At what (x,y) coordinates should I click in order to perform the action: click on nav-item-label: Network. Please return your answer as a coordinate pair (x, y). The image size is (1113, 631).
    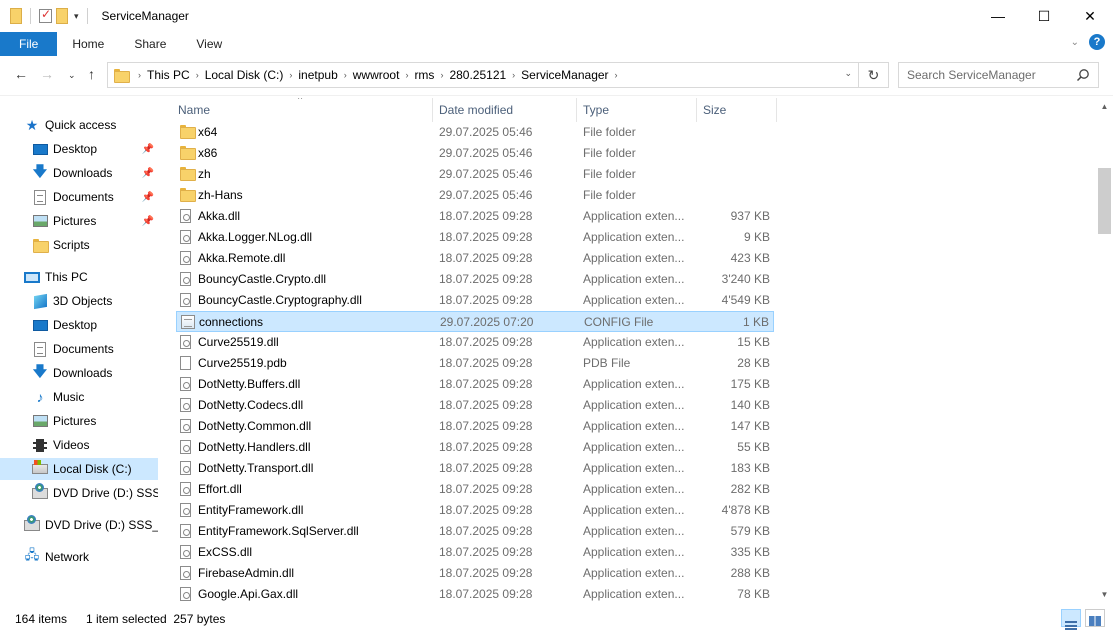
    Looking at the image, I should click on (67, 557).